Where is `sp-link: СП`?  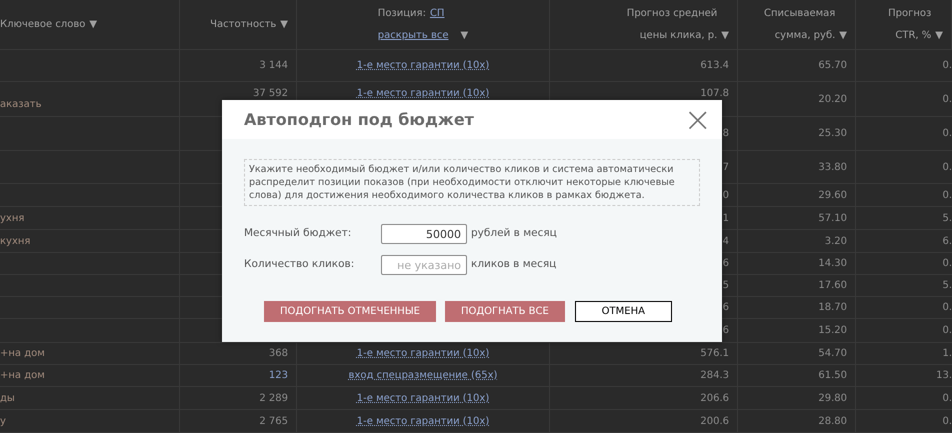 sp-link: СП is located at coordinates (437, 13).